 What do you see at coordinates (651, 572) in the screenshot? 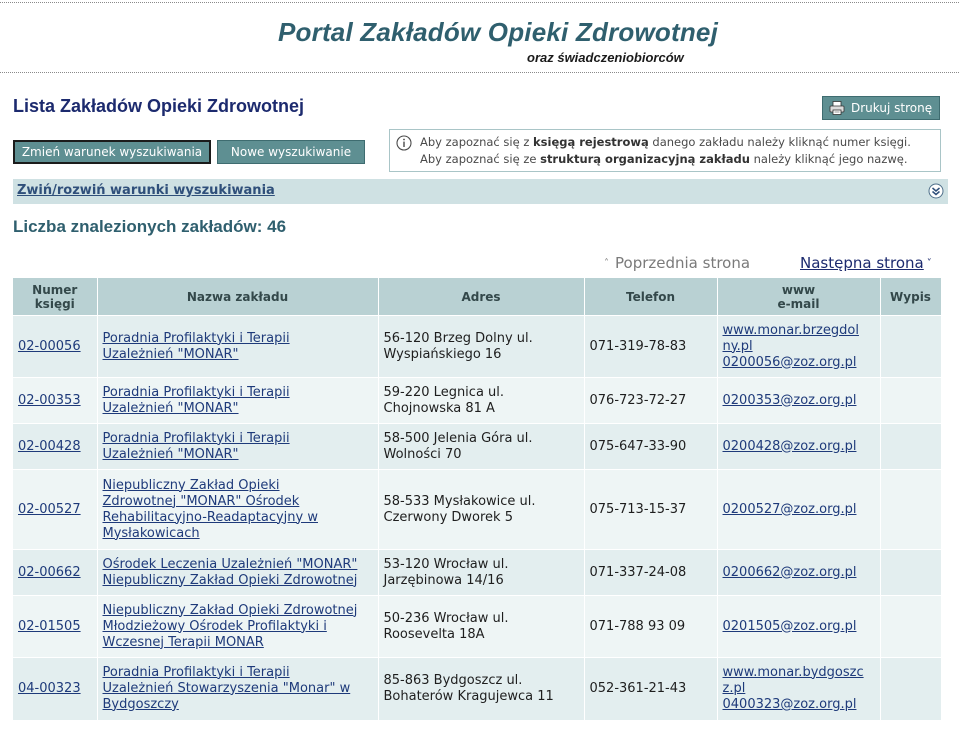
I see `cell-phone: 071-337-24-08` at bounding box center [651, 572].